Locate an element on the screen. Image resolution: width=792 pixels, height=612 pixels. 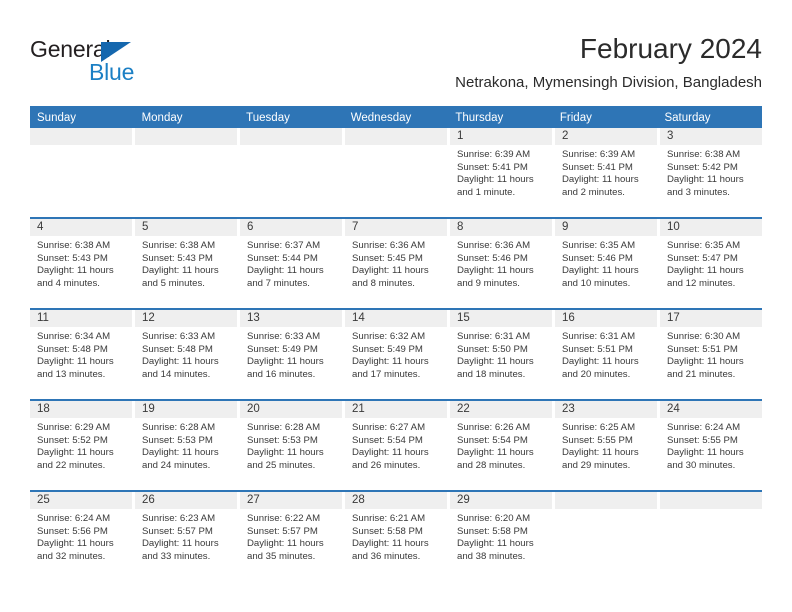
daylight-text: Daylight: 11 hours and 18 minutes. is located at coordinates (495, 368).